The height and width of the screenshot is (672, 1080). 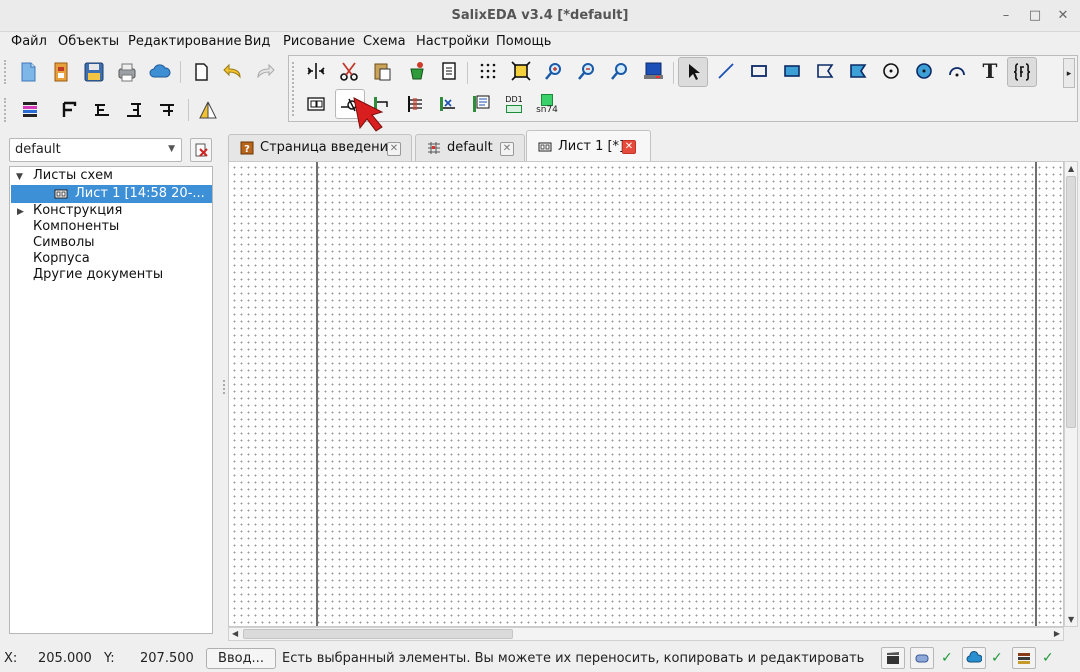 What do you see at coordinates (29, 41) in the screenshot?
I see `menu-file: Файл` at bounding box center [29, 41].